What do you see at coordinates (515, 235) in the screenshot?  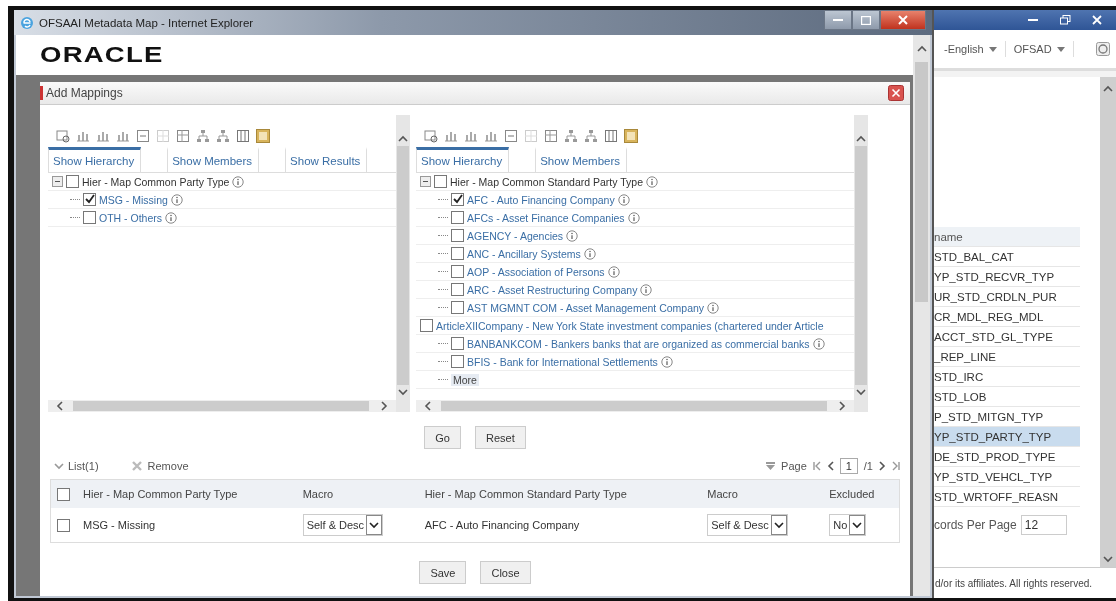 I see `tree-item: AGENCY - Agencies` at bounding box center [515, 235].